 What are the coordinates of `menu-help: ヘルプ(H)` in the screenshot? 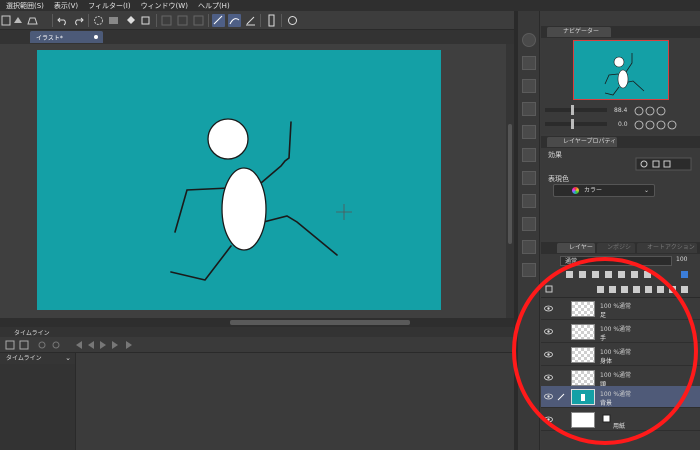 It's located at (214, 6).